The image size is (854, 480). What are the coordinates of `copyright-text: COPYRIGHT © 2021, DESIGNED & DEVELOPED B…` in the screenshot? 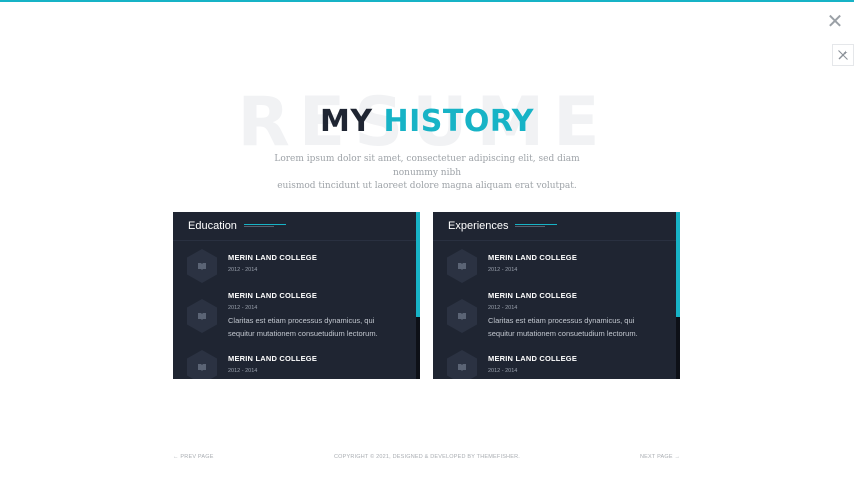 It's located at (427, 457).